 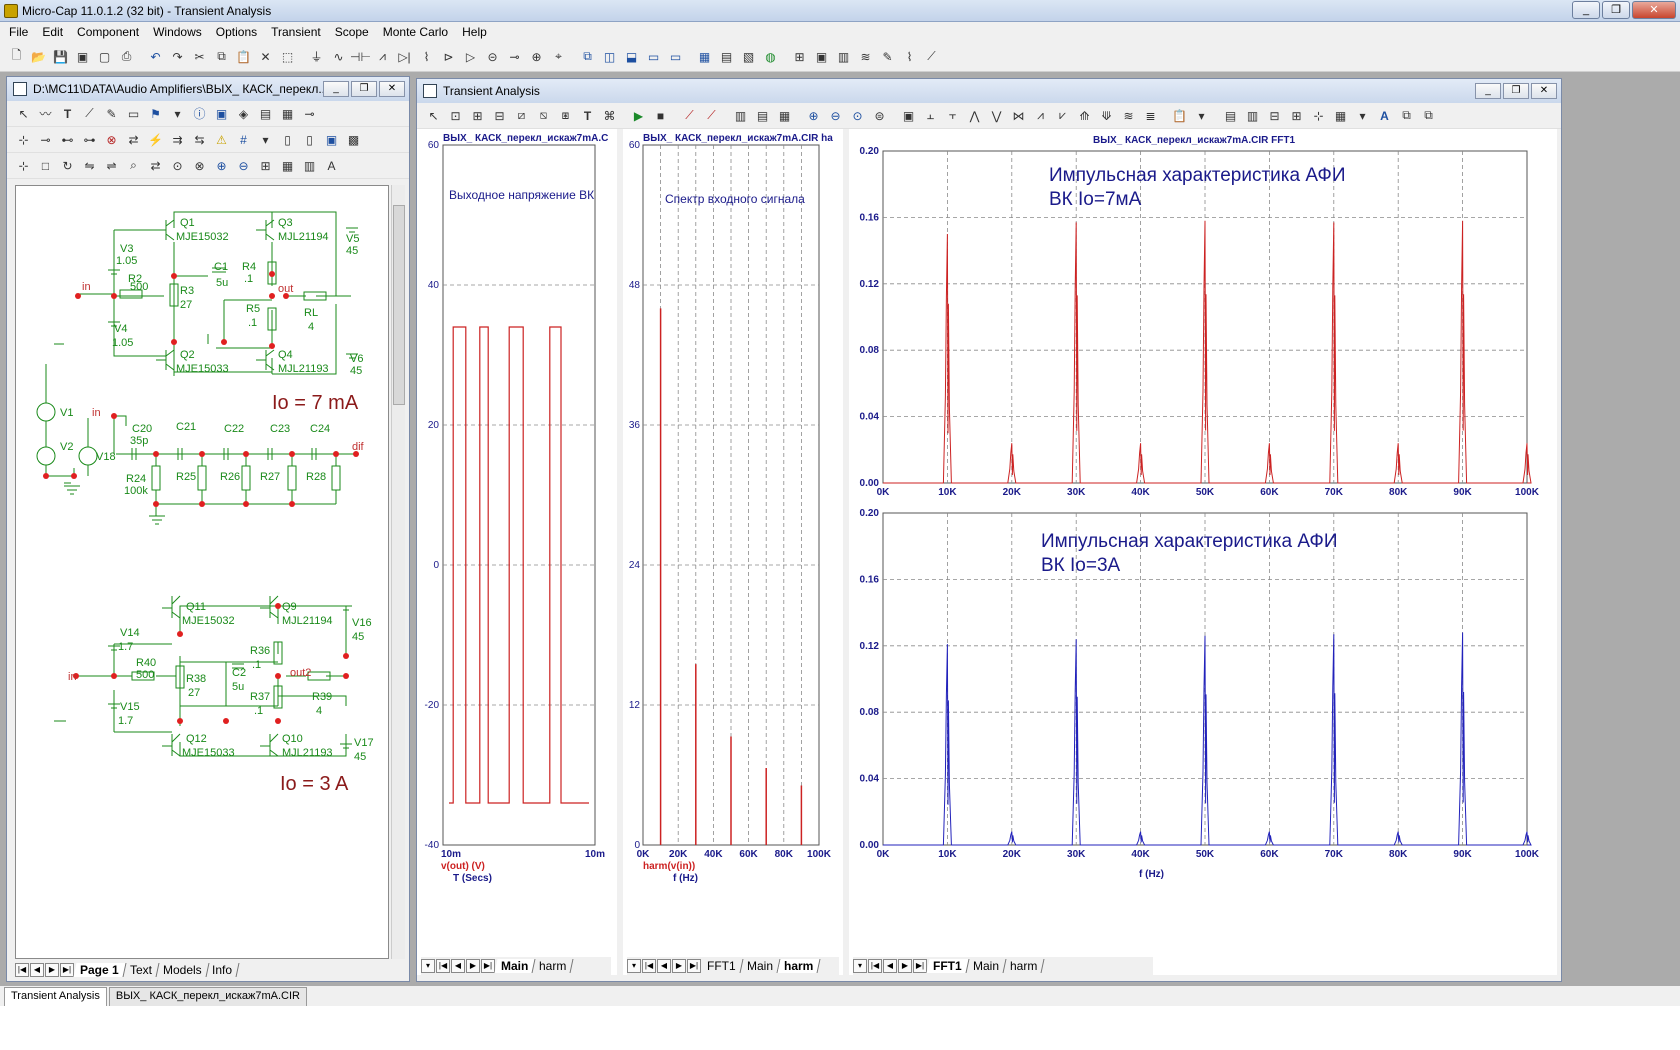 What do you see at coordinates (67, 139) in the screenshot?
I see `currents-icon: ⊷` at bounding box center [67, 139].